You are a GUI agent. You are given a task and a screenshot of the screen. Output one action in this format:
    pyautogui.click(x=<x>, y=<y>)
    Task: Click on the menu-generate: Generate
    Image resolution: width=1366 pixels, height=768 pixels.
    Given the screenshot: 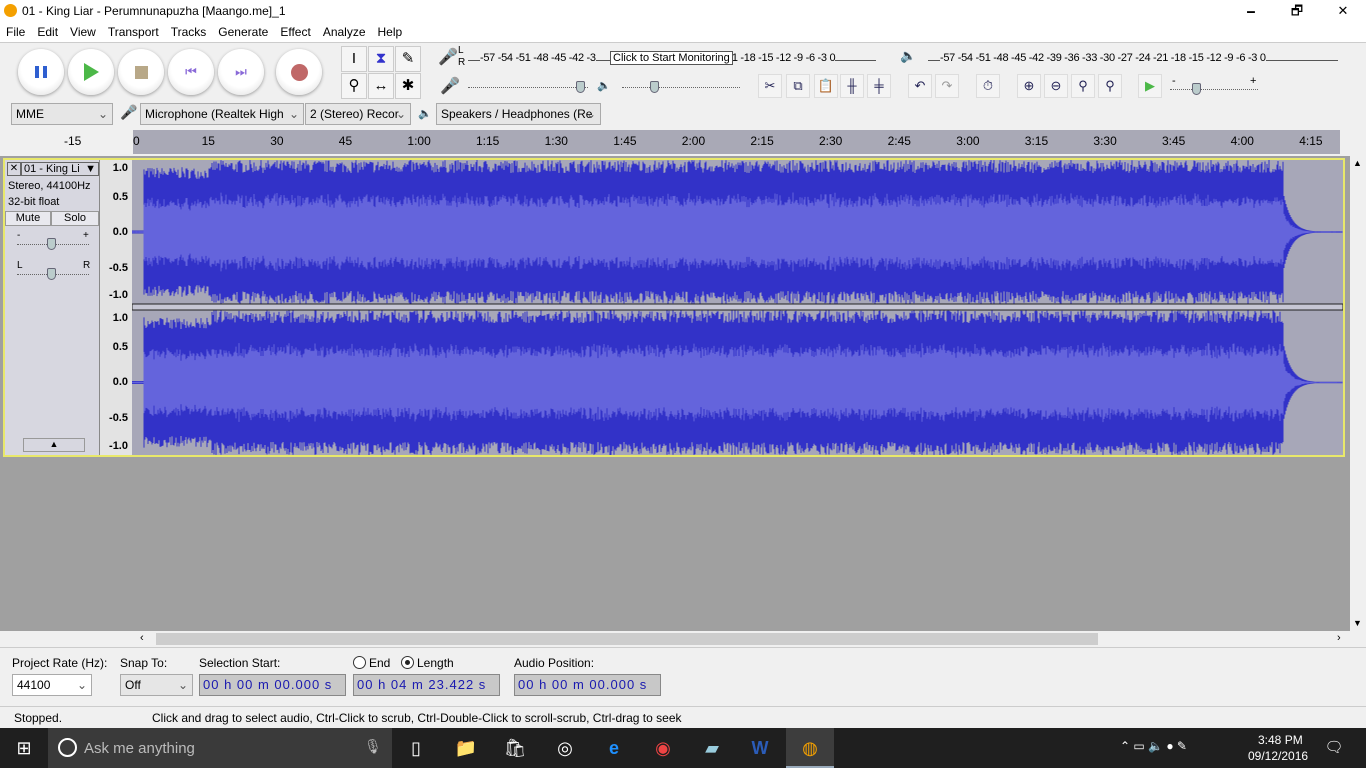 What is the action you would take?
    pyautogui.click(x=243, y=32)
    